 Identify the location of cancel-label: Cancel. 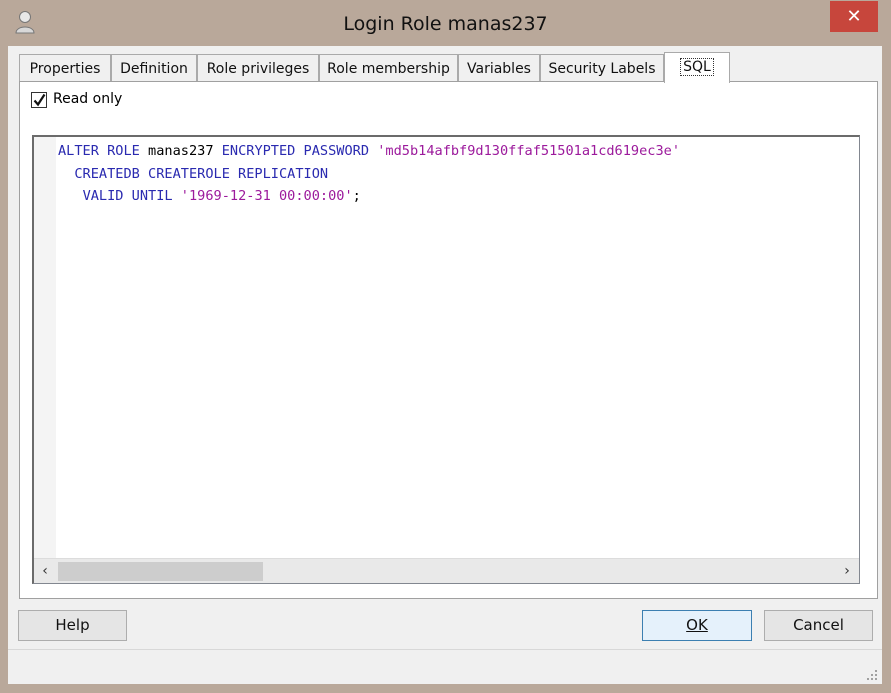
(818, 625).